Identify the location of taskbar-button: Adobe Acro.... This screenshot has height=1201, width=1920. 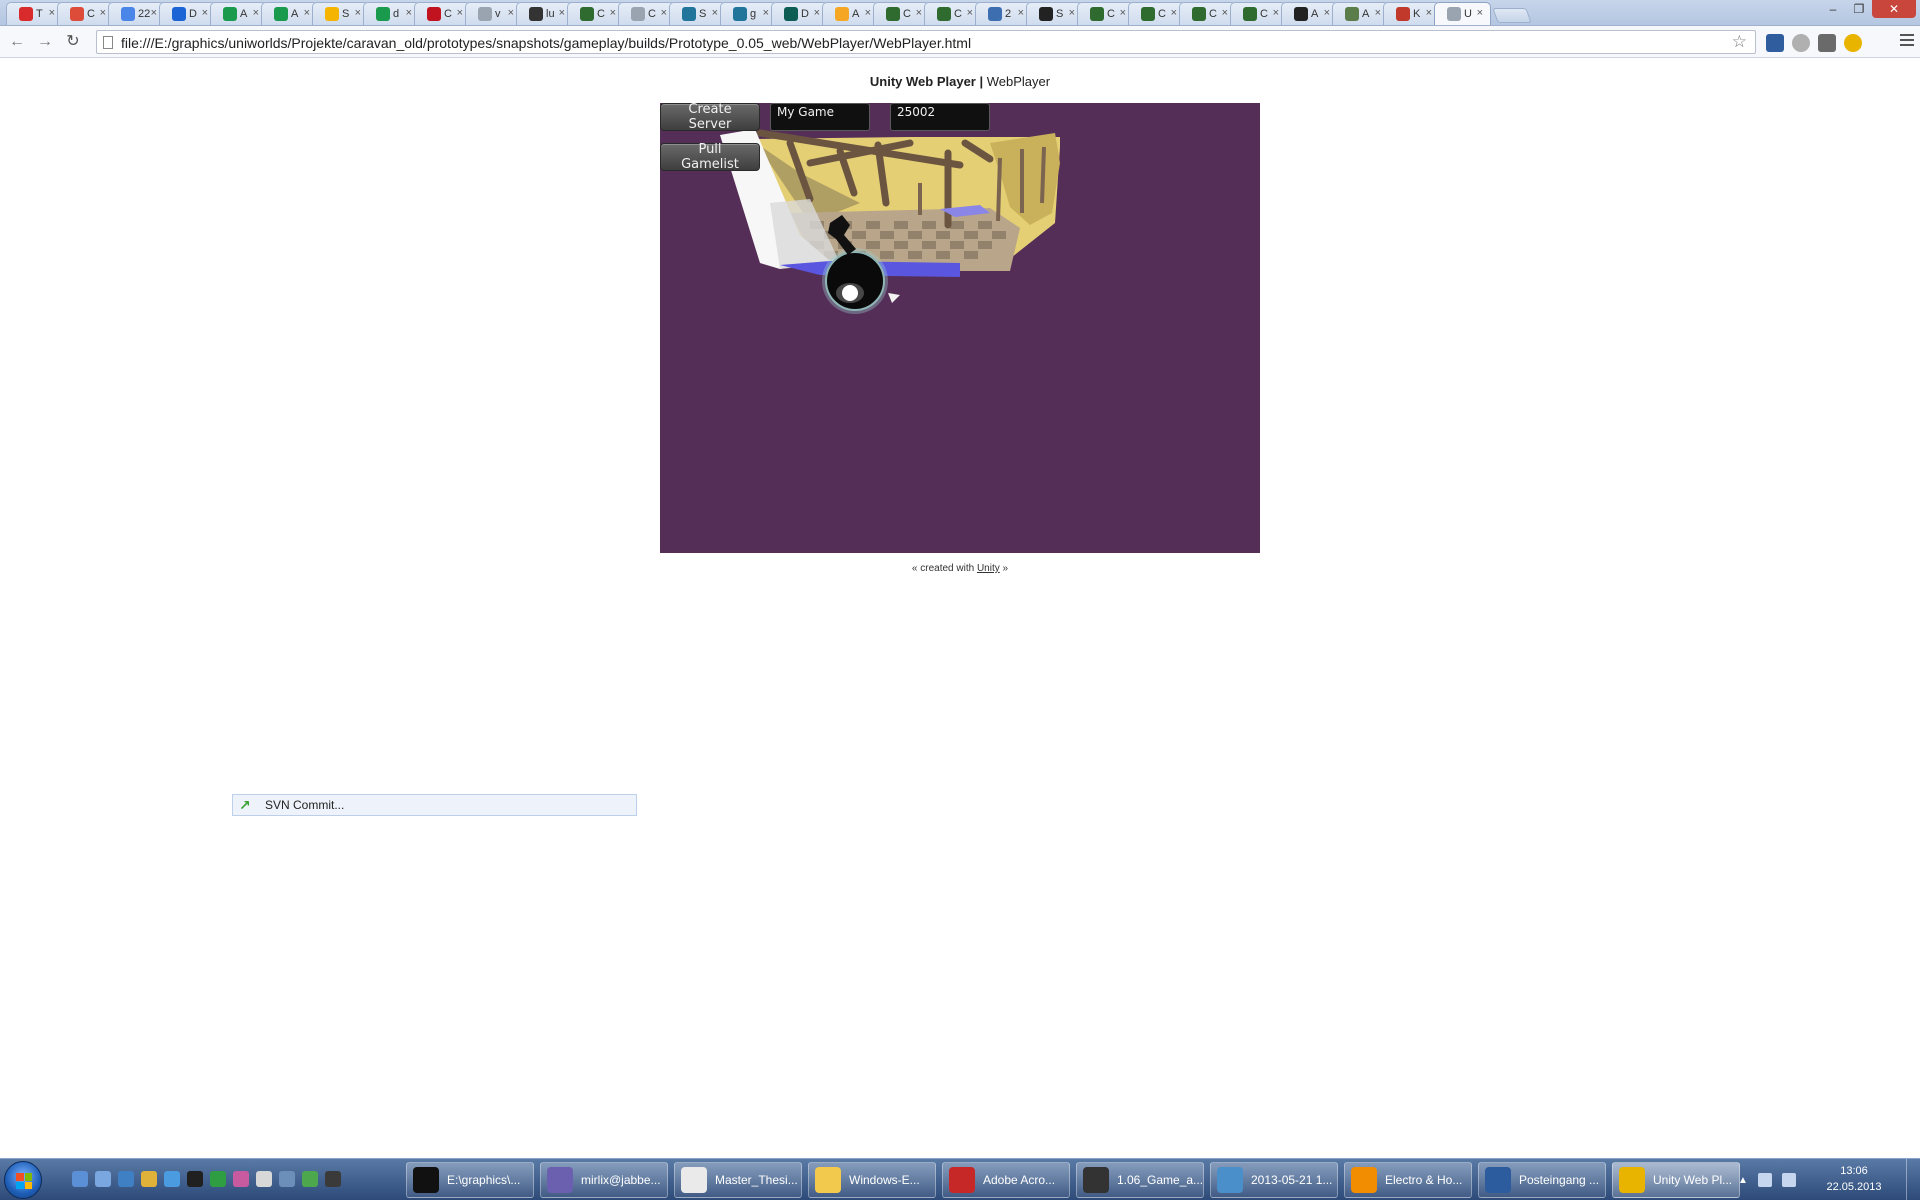
(1006, 1180).